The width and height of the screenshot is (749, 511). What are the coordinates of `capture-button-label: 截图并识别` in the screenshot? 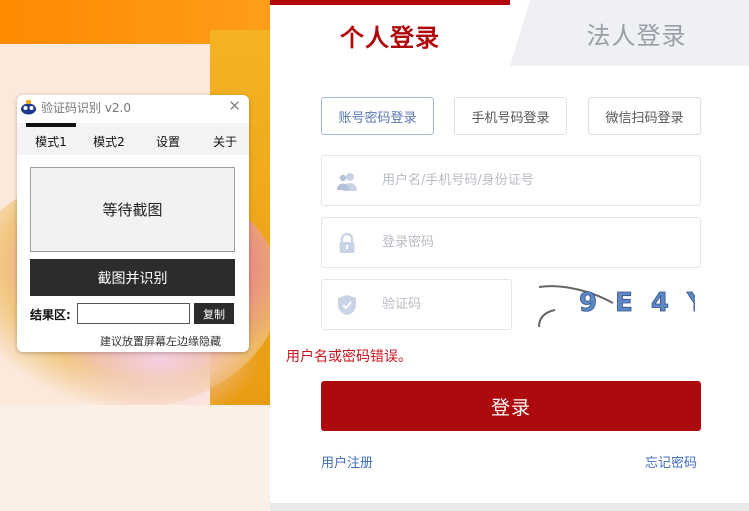 It's located at (132, 278).